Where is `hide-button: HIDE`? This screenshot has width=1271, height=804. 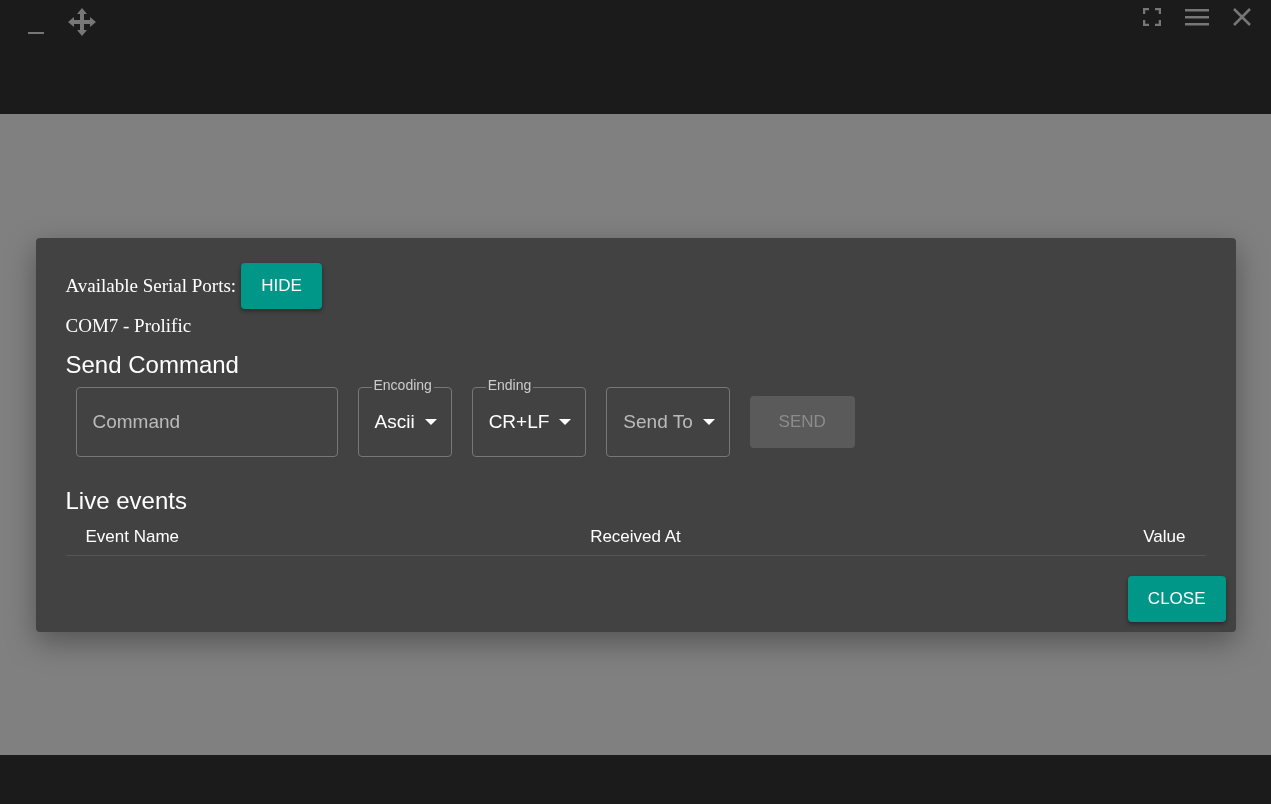 hide-button: HIDE is located at coordinates (281, 285).